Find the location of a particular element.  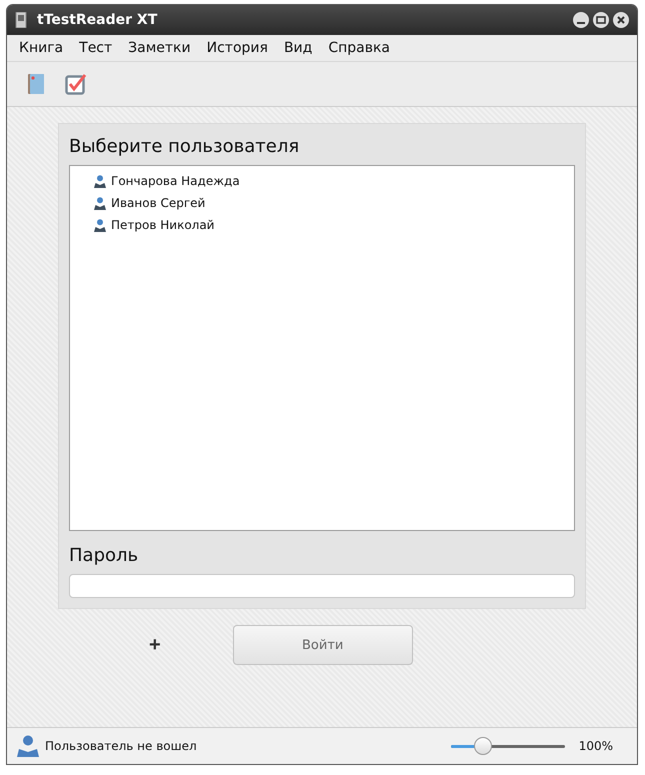

menu-item: Заметки is located at coordinates (159, 48).